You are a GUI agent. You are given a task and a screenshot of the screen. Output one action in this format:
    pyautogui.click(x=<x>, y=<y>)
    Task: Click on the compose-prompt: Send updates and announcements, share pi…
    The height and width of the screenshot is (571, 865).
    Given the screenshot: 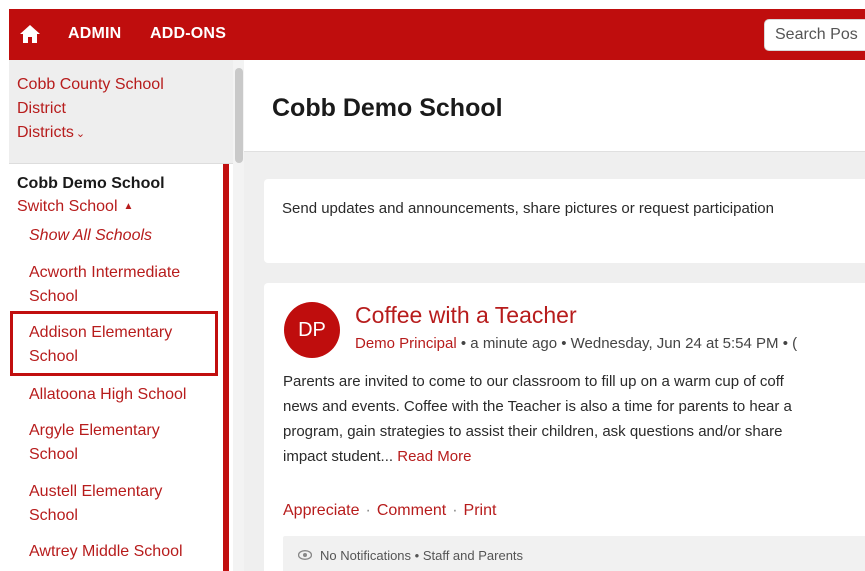 What is the action you would take?
    pyautogui.click(x=532, y=209)
    